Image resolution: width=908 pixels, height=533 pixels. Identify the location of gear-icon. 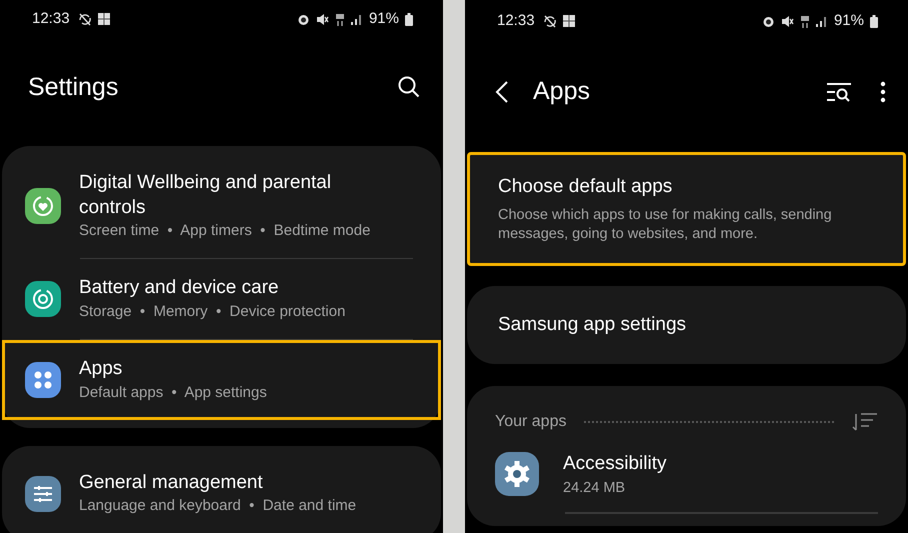
(517, 474).